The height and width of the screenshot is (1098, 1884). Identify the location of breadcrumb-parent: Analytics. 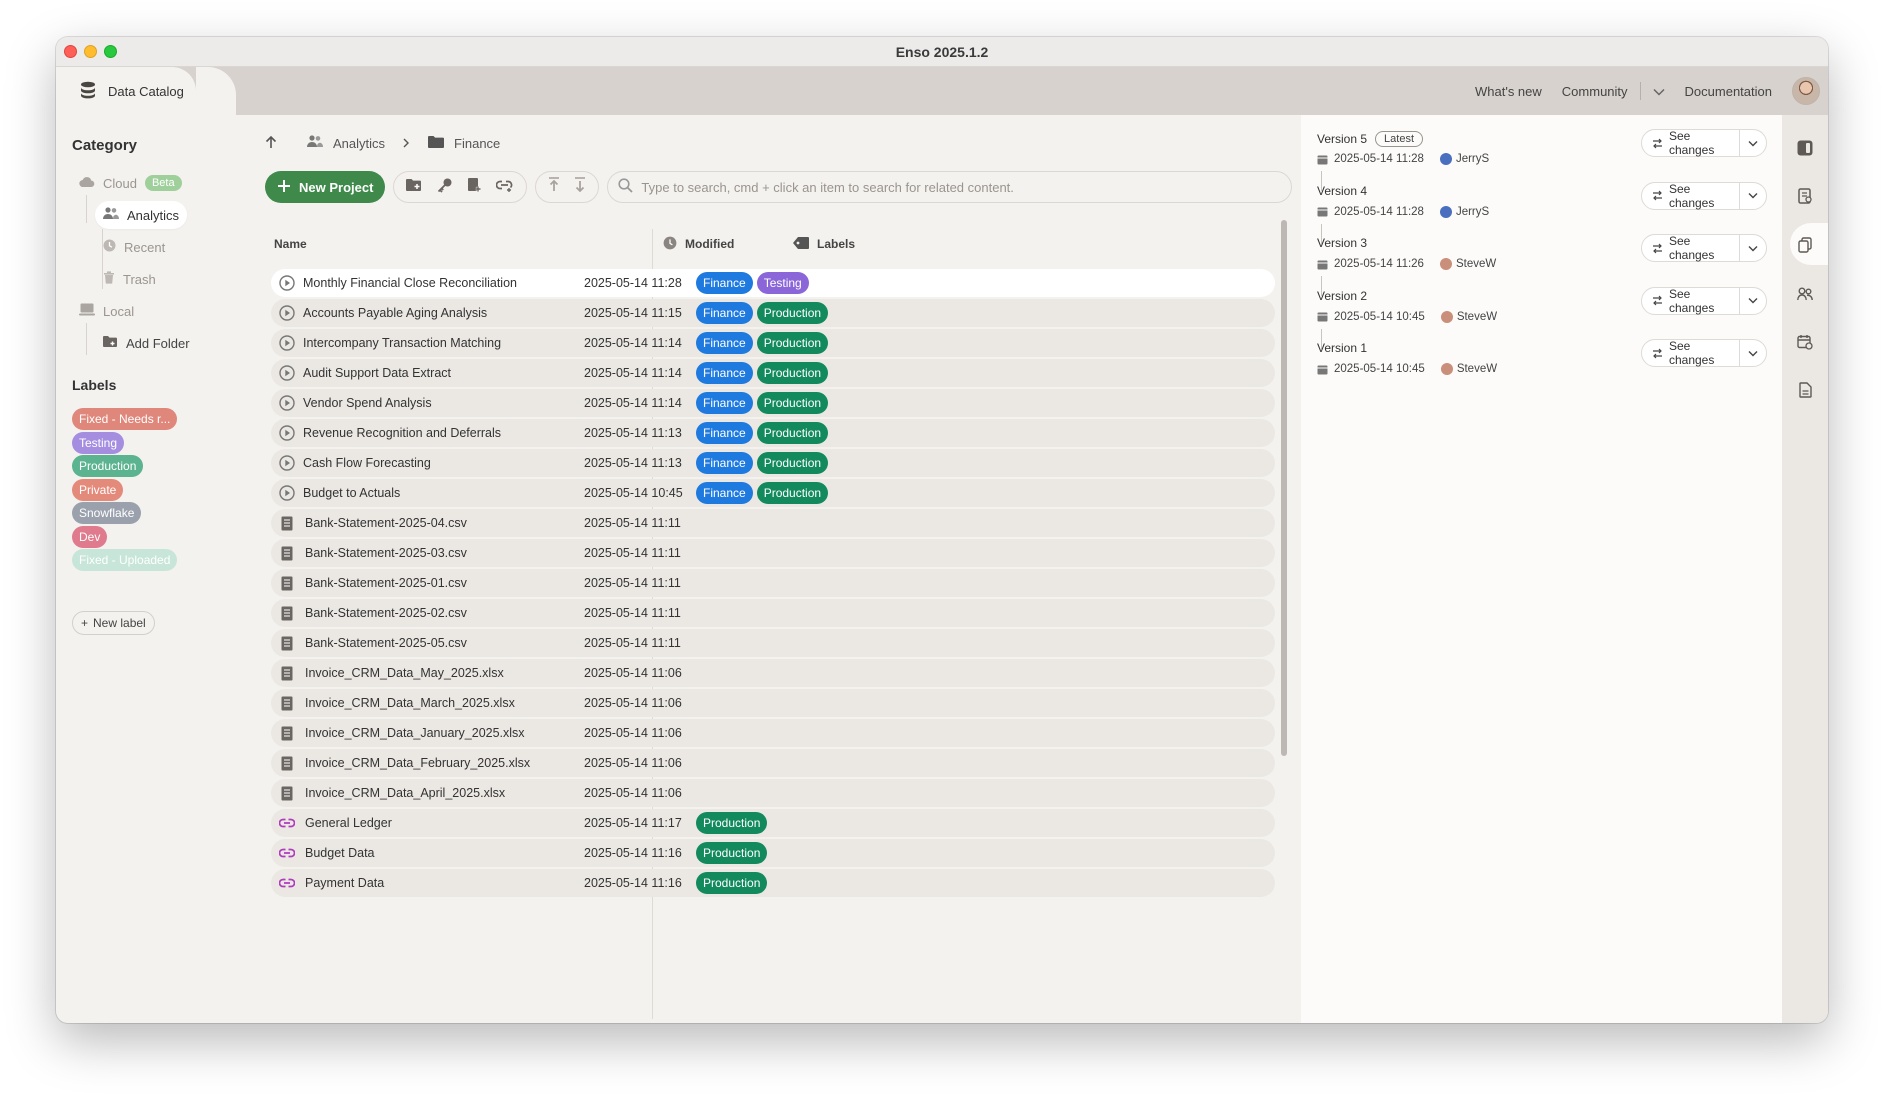
(359, 143).